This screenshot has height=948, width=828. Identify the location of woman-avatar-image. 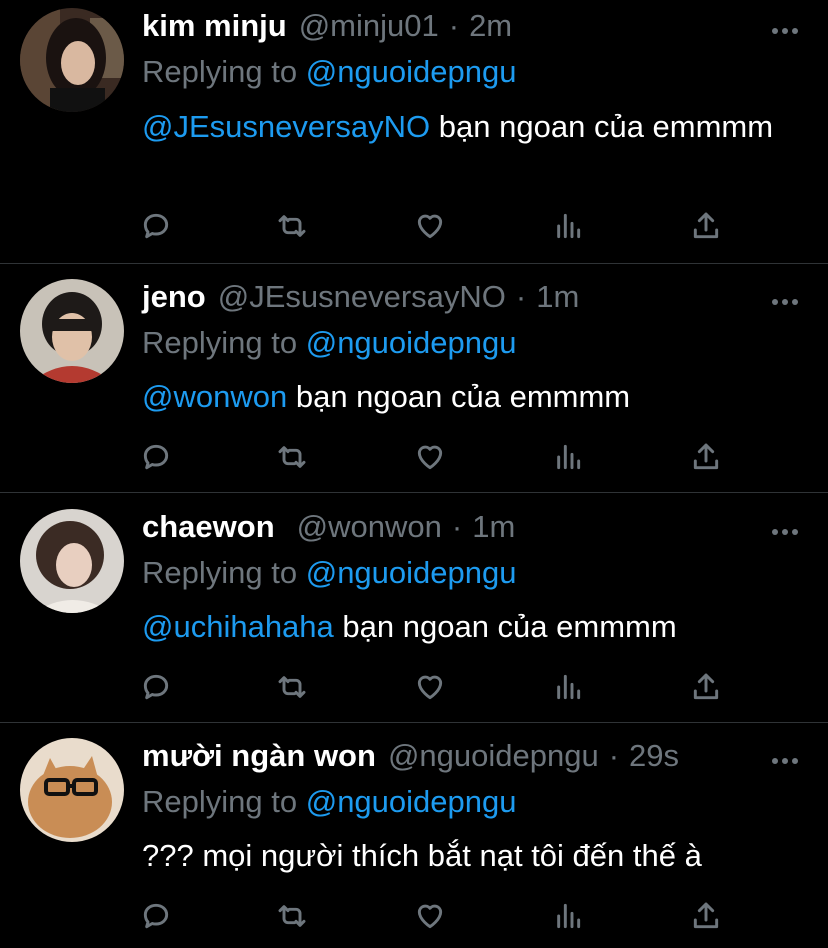
(72, 60).